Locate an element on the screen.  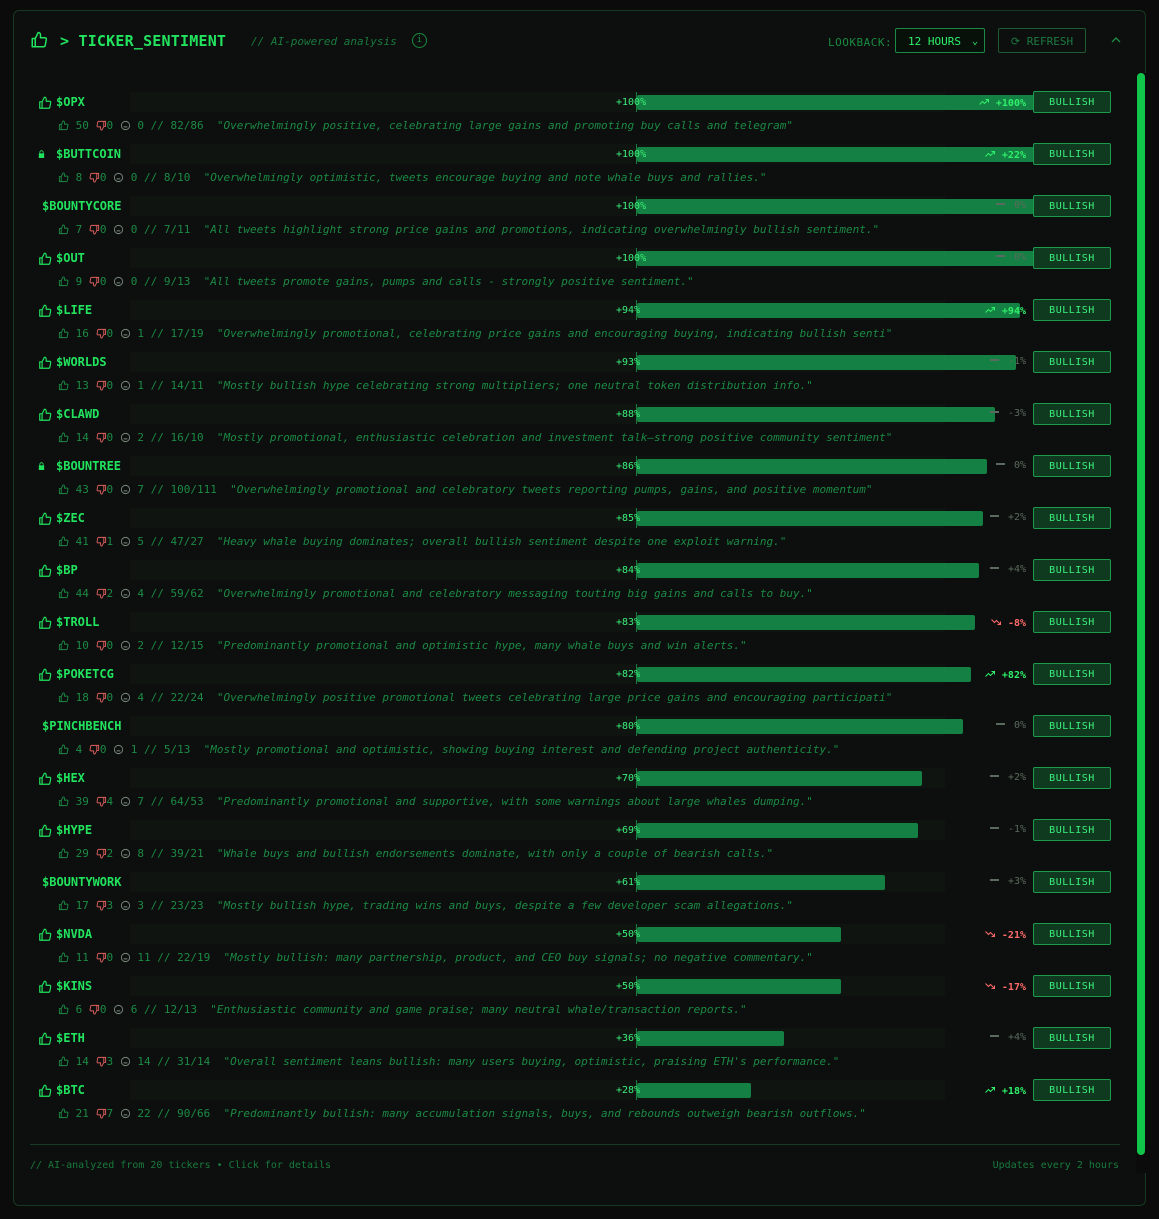
tweet-ratio: // 47/27 is located at coordinates (177, 541).